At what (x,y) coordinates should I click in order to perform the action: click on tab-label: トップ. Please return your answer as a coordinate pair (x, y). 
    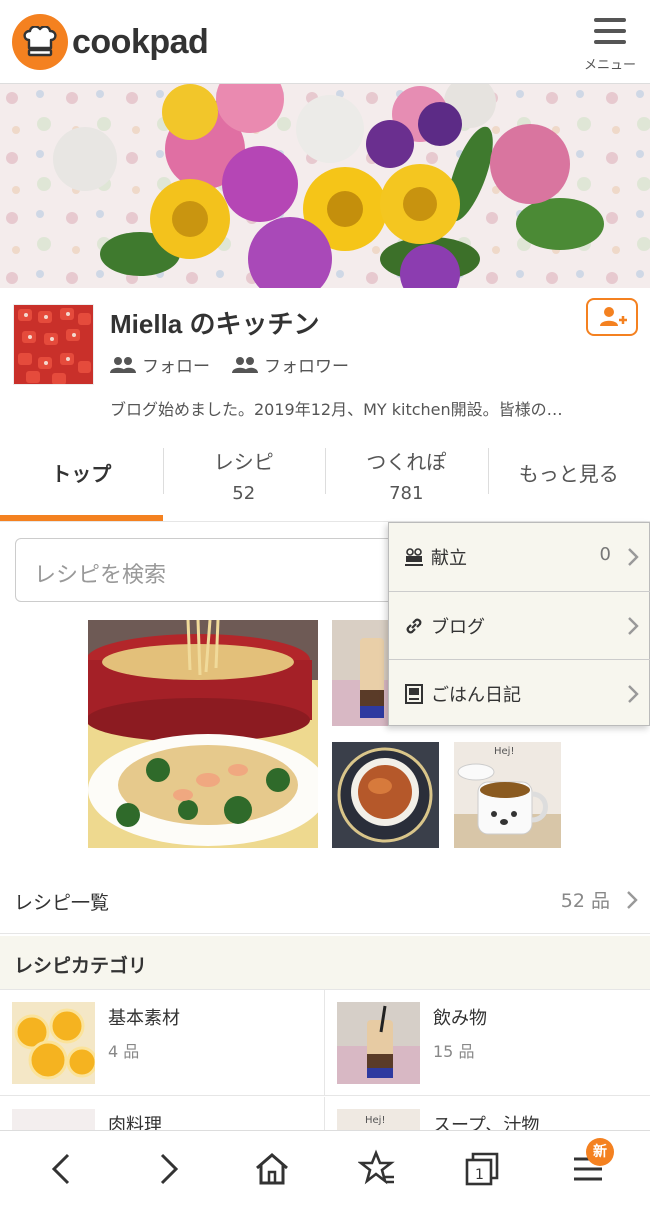
    Looking at the image, I should click on (81, 474).